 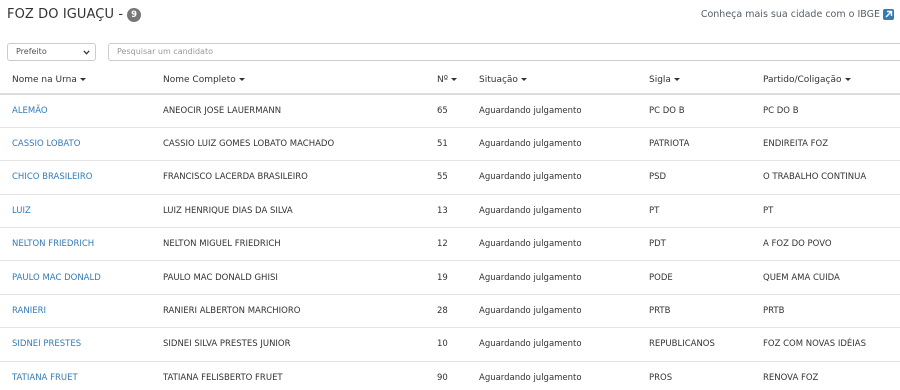 I want to click on candidate-count-badge: 9, so click(x=134, y=14).